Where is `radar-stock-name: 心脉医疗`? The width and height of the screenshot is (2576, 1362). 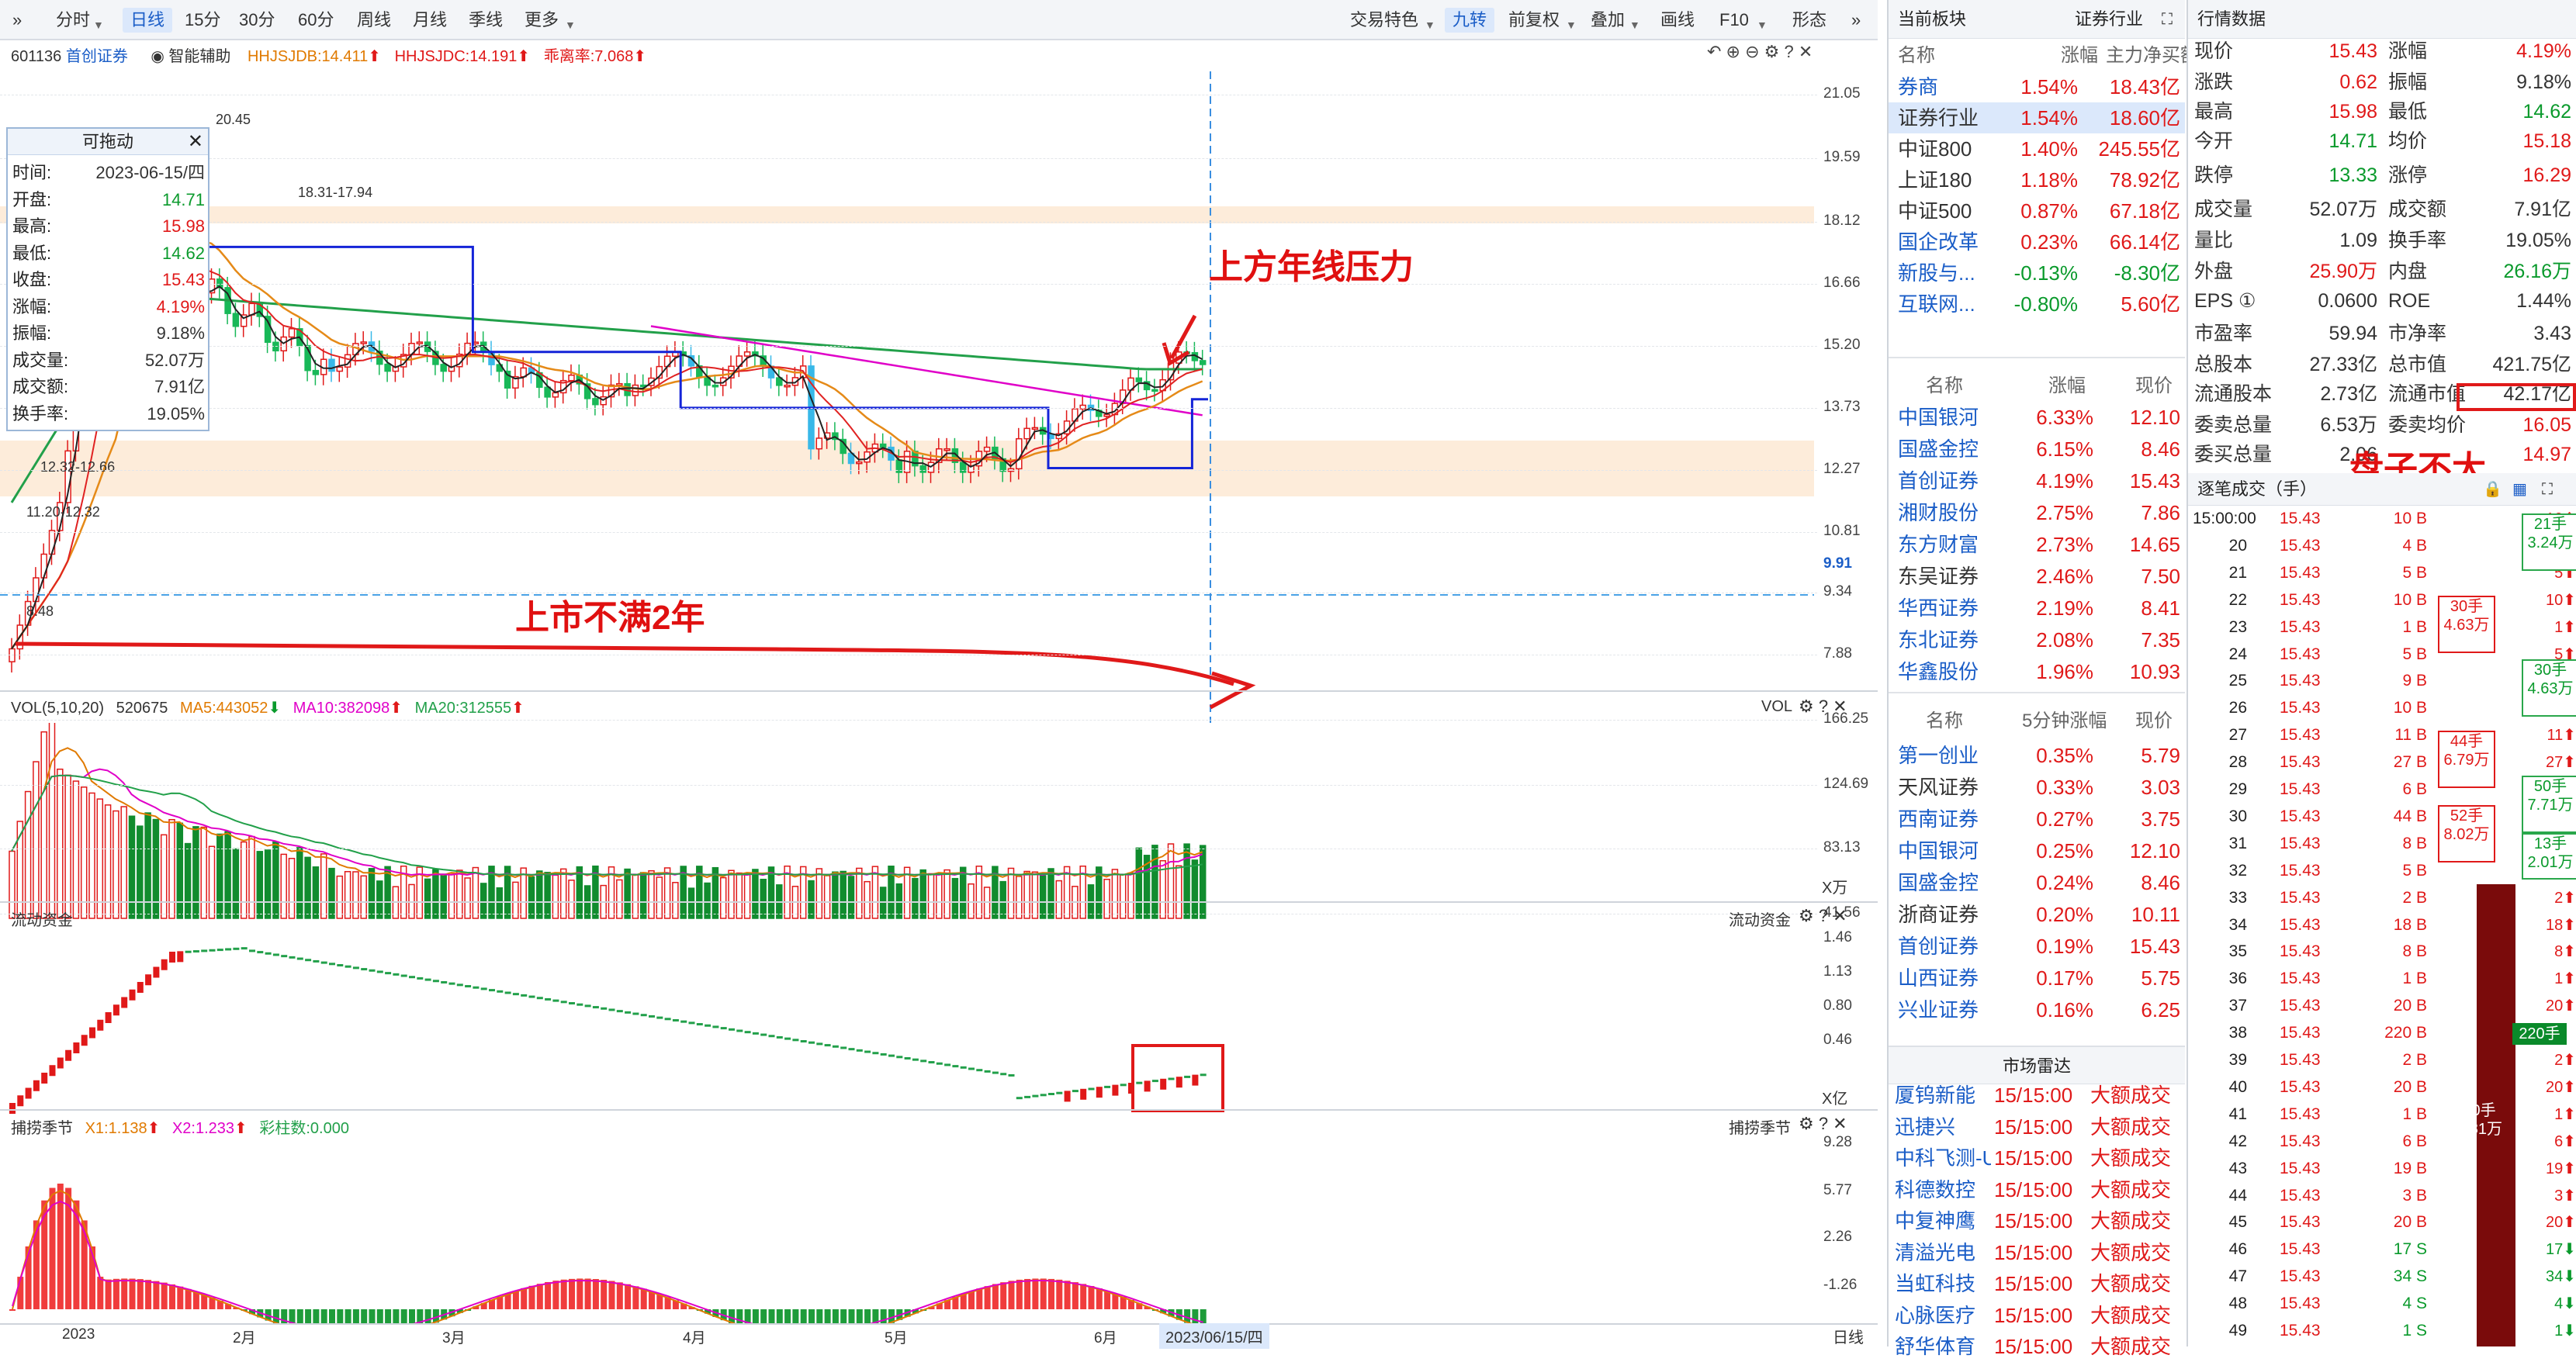 radar-stock-name: 心脉医疗 is located at coordinates (1943, 1315).